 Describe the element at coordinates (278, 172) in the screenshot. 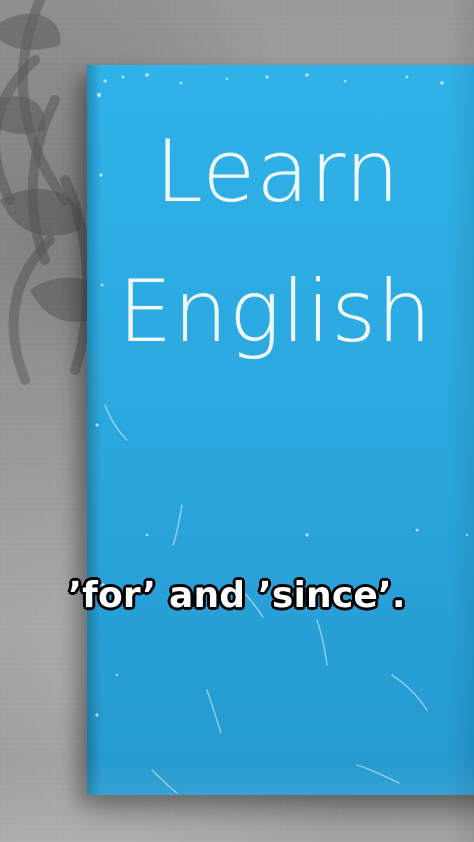

I see `cover-title-line-1: Learn` at that location.